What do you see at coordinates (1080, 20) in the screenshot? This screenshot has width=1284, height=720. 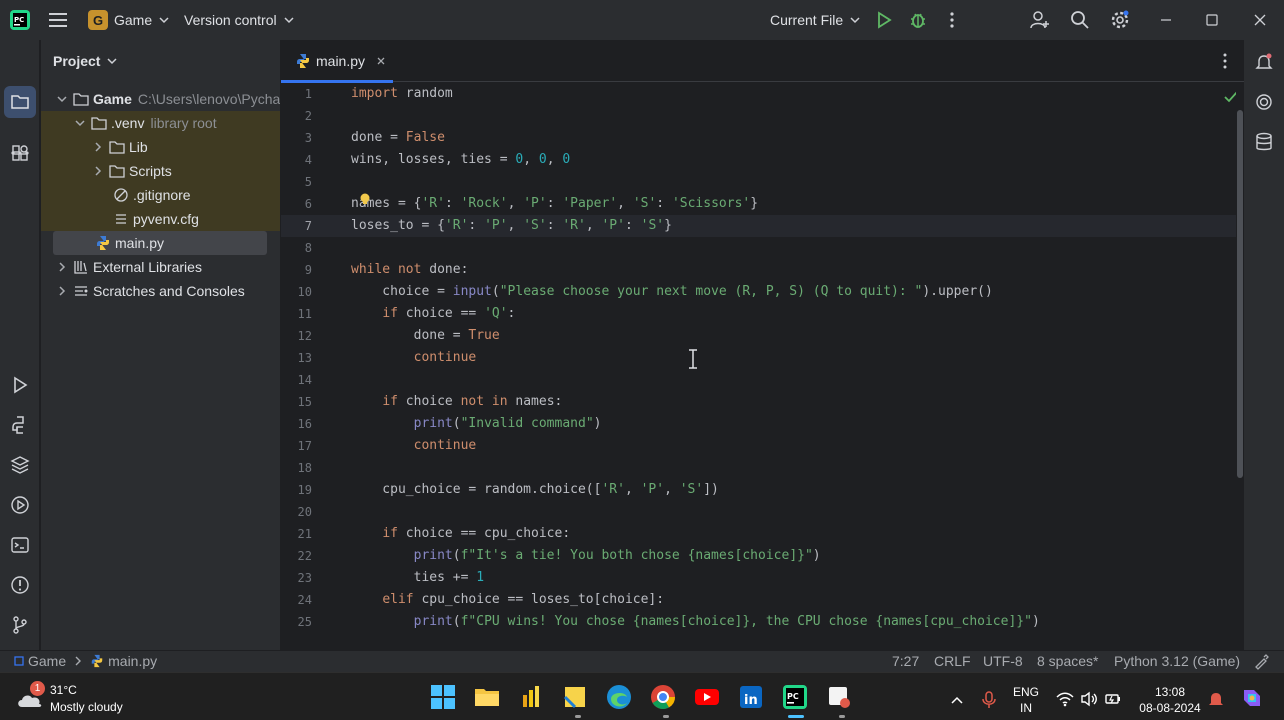 I see `search-icon` at bounding box center [1080, 20].